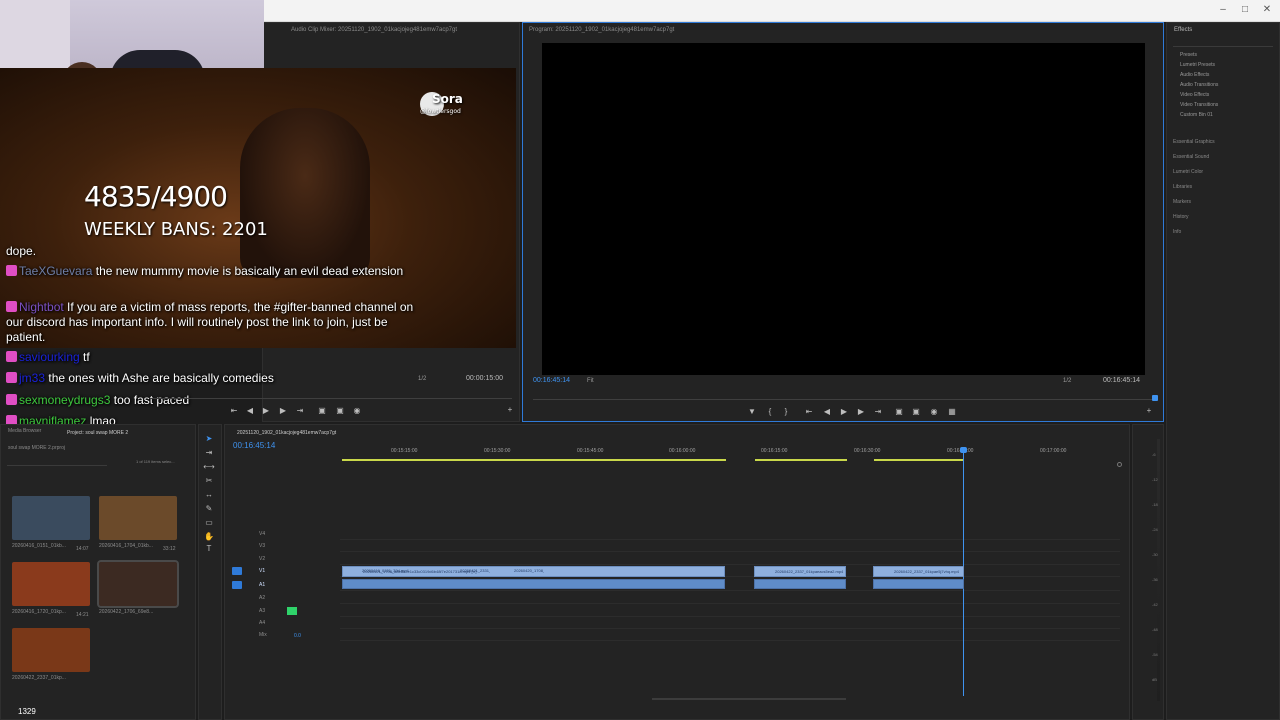  What do you see at coordinates (1194, 95) in the screenshot?
I see `effects-folder-4: Video Effects` at bounding box center [1194, 95].